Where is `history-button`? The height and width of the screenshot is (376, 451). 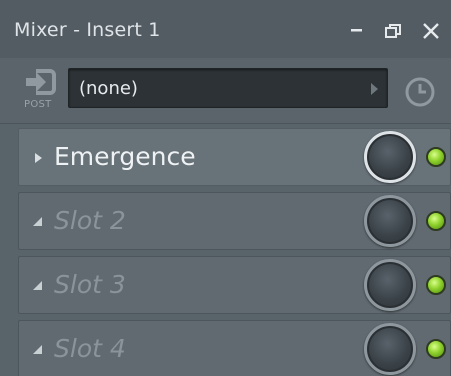 history-button is located at coordinates (420, 92).